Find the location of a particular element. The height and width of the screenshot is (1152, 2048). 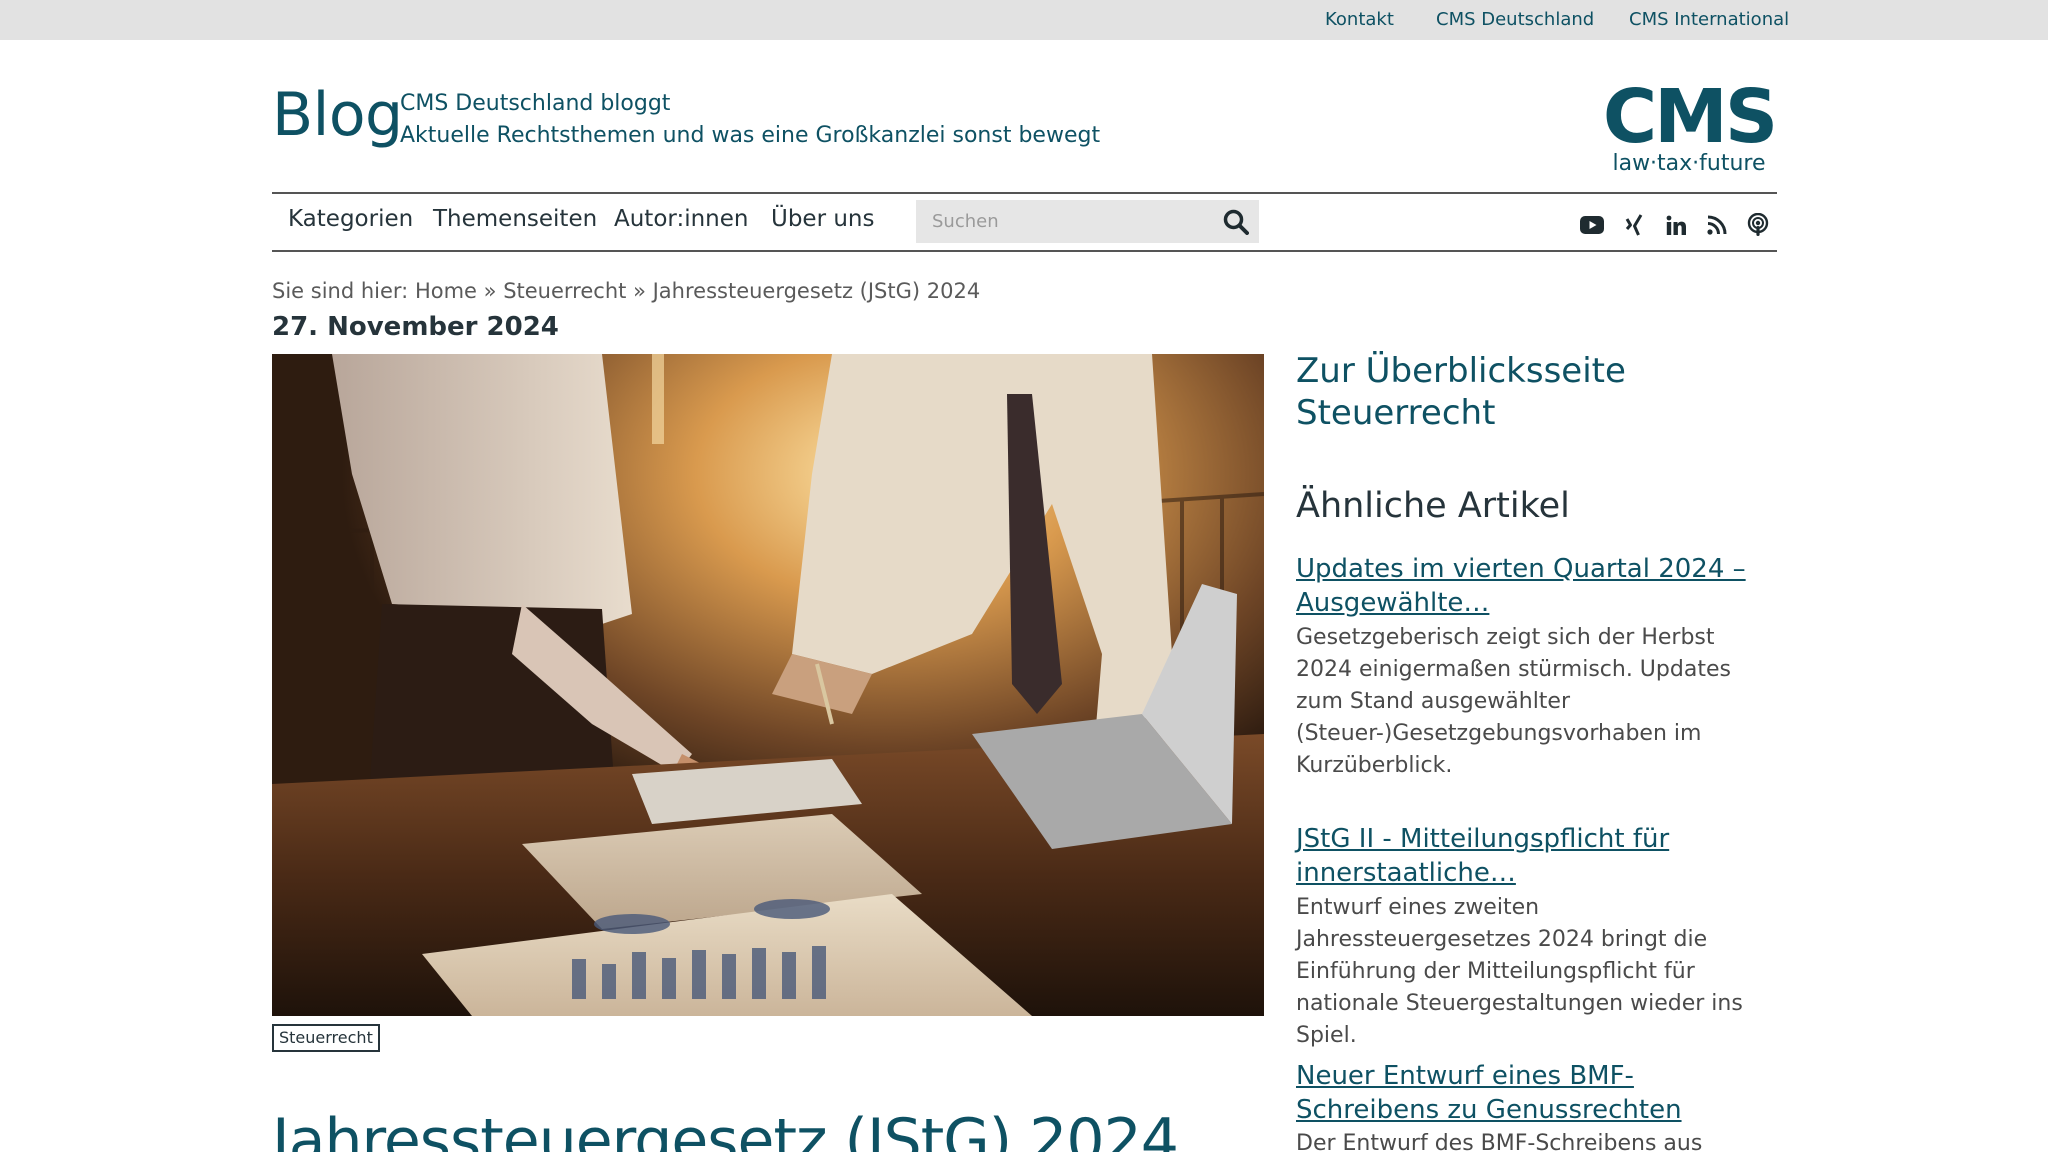

podcast-icon is located at coordinates (1758, 224).